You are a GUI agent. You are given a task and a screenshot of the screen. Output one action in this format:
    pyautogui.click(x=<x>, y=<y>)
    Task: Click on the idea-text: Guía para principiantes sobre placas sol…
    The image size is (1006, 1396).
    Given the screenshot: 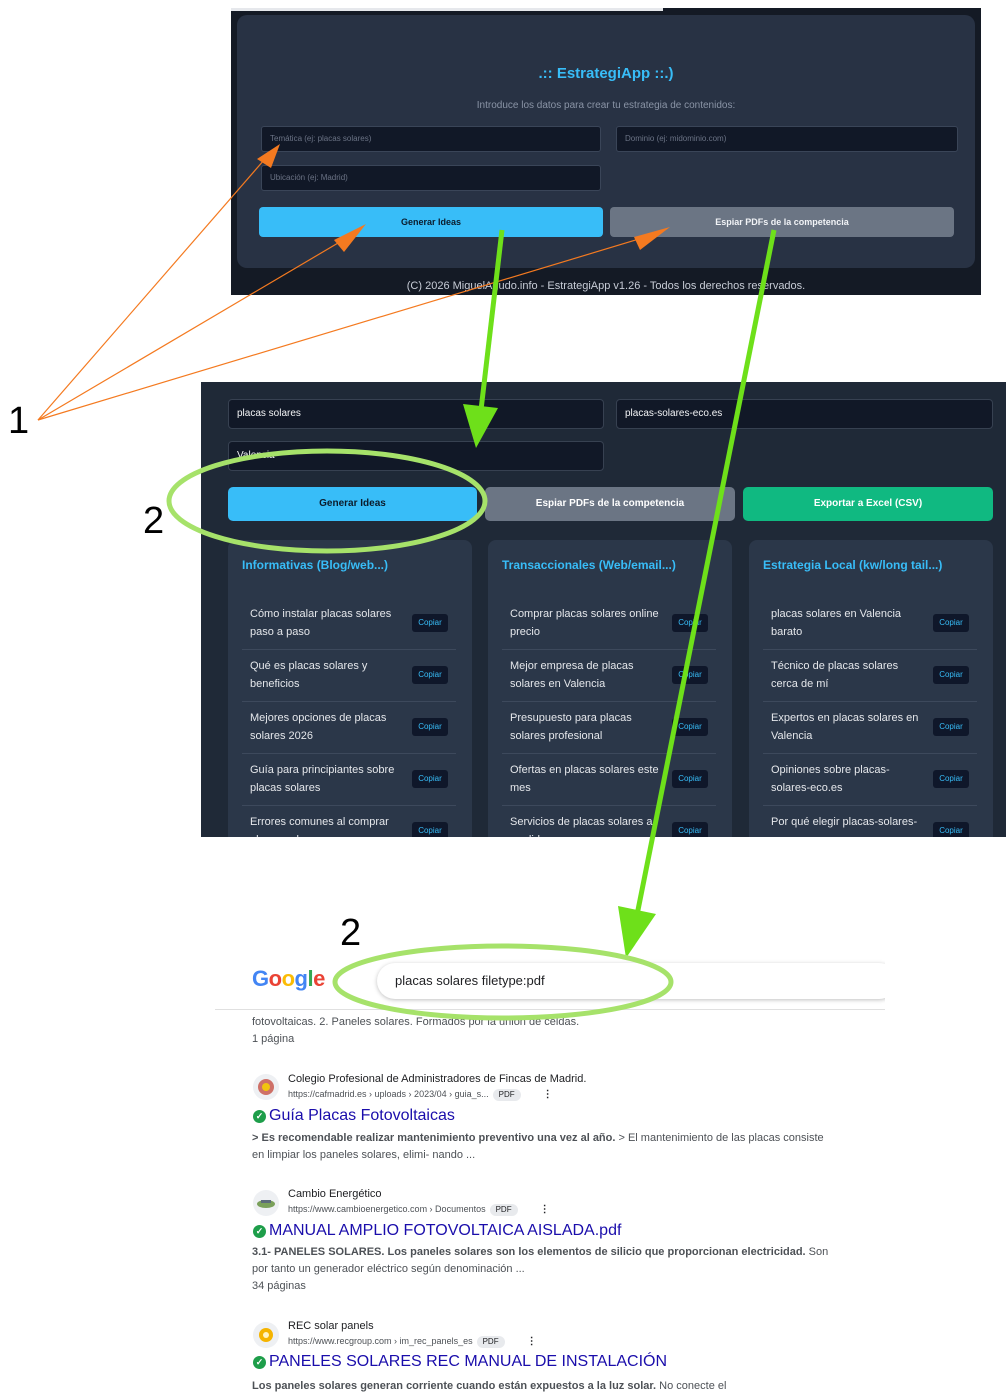 What is the action you would take?
    pyautogui.click(x=322, y=779)
    